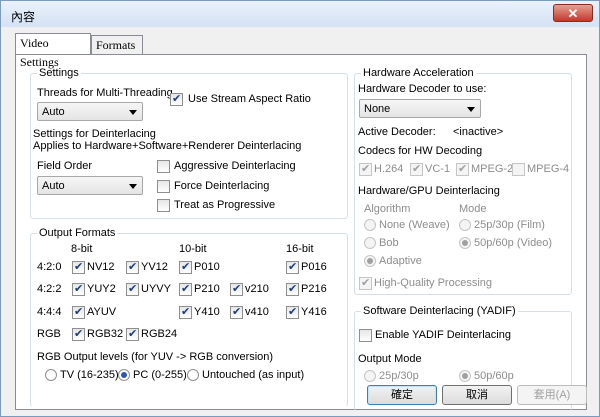  What do you see at coordinates (414, 225) in the screenshot?
I see `algo-none-label: None (Weave)` at bounding box center [414, 225].